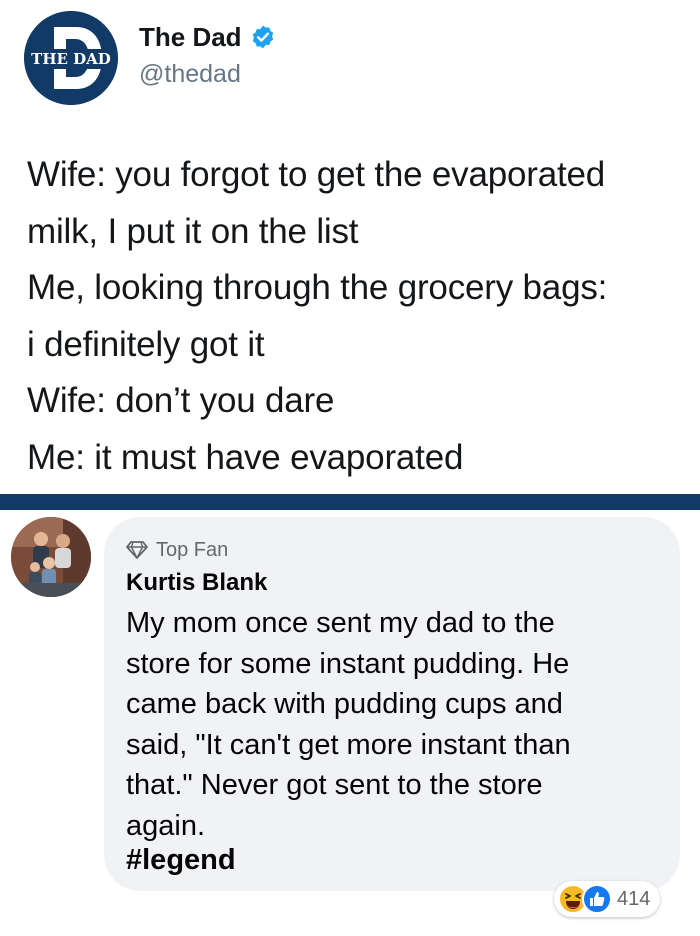 The height and width of the screenshot is (936, 700). What do you see at coordinates (634, 899) in the screenshot?
I see `reaction-count: 414` at bounding box center [634, 899].